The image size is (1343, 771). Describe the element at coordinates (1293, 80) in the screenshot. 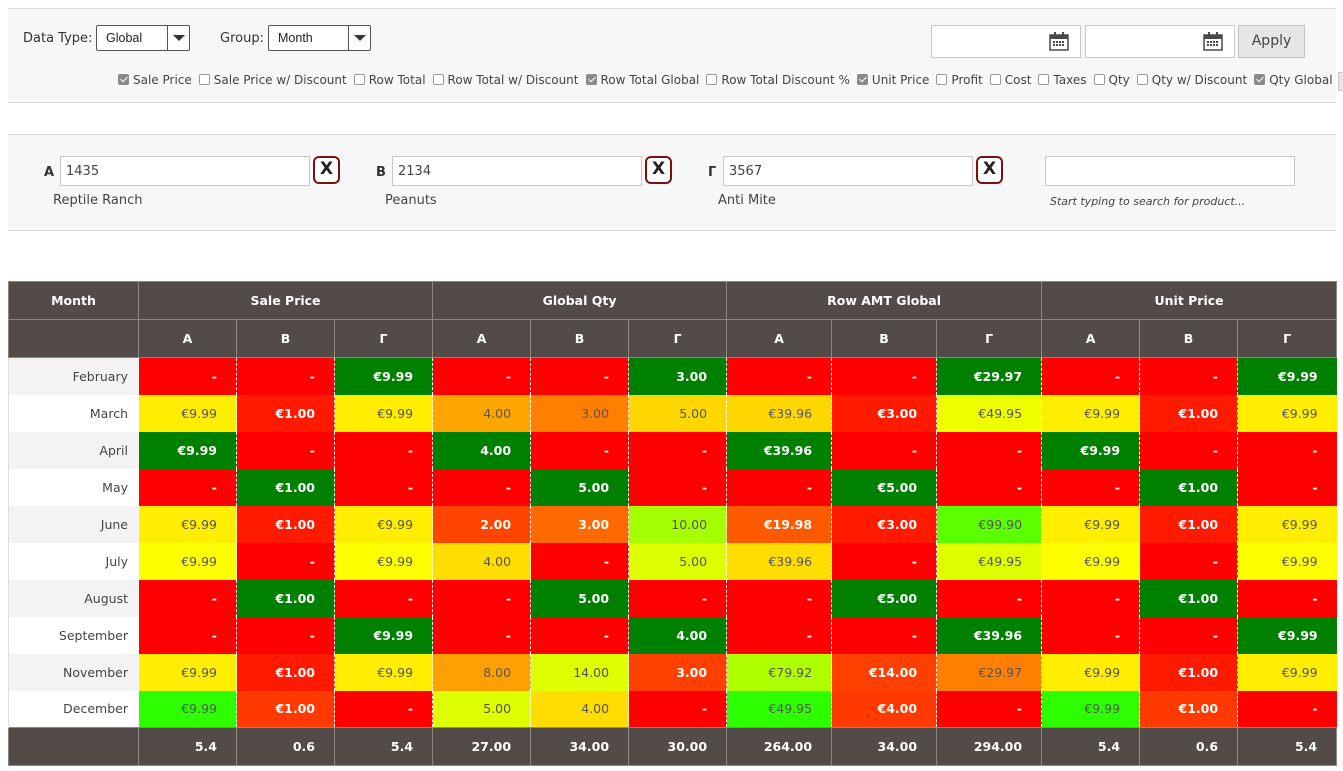

I see `checkbox-qty-global: Qty Global` at that location.